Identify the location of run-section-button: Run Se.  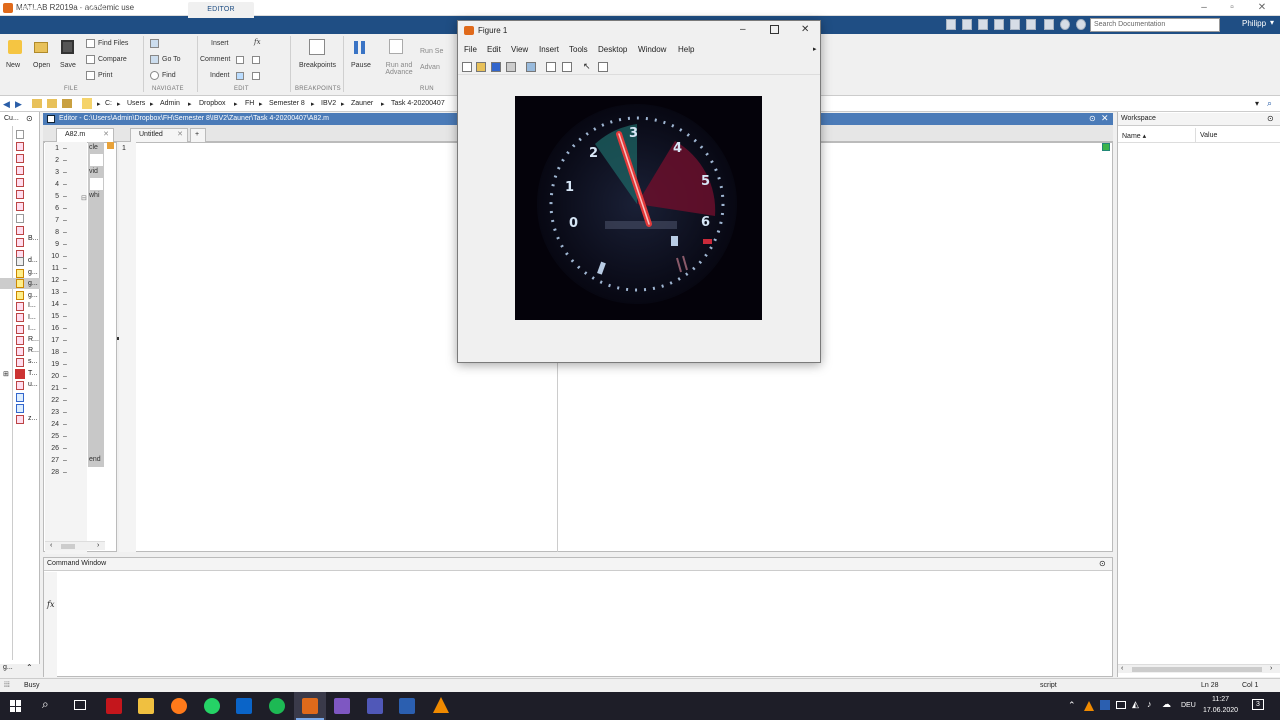
(431, 51).